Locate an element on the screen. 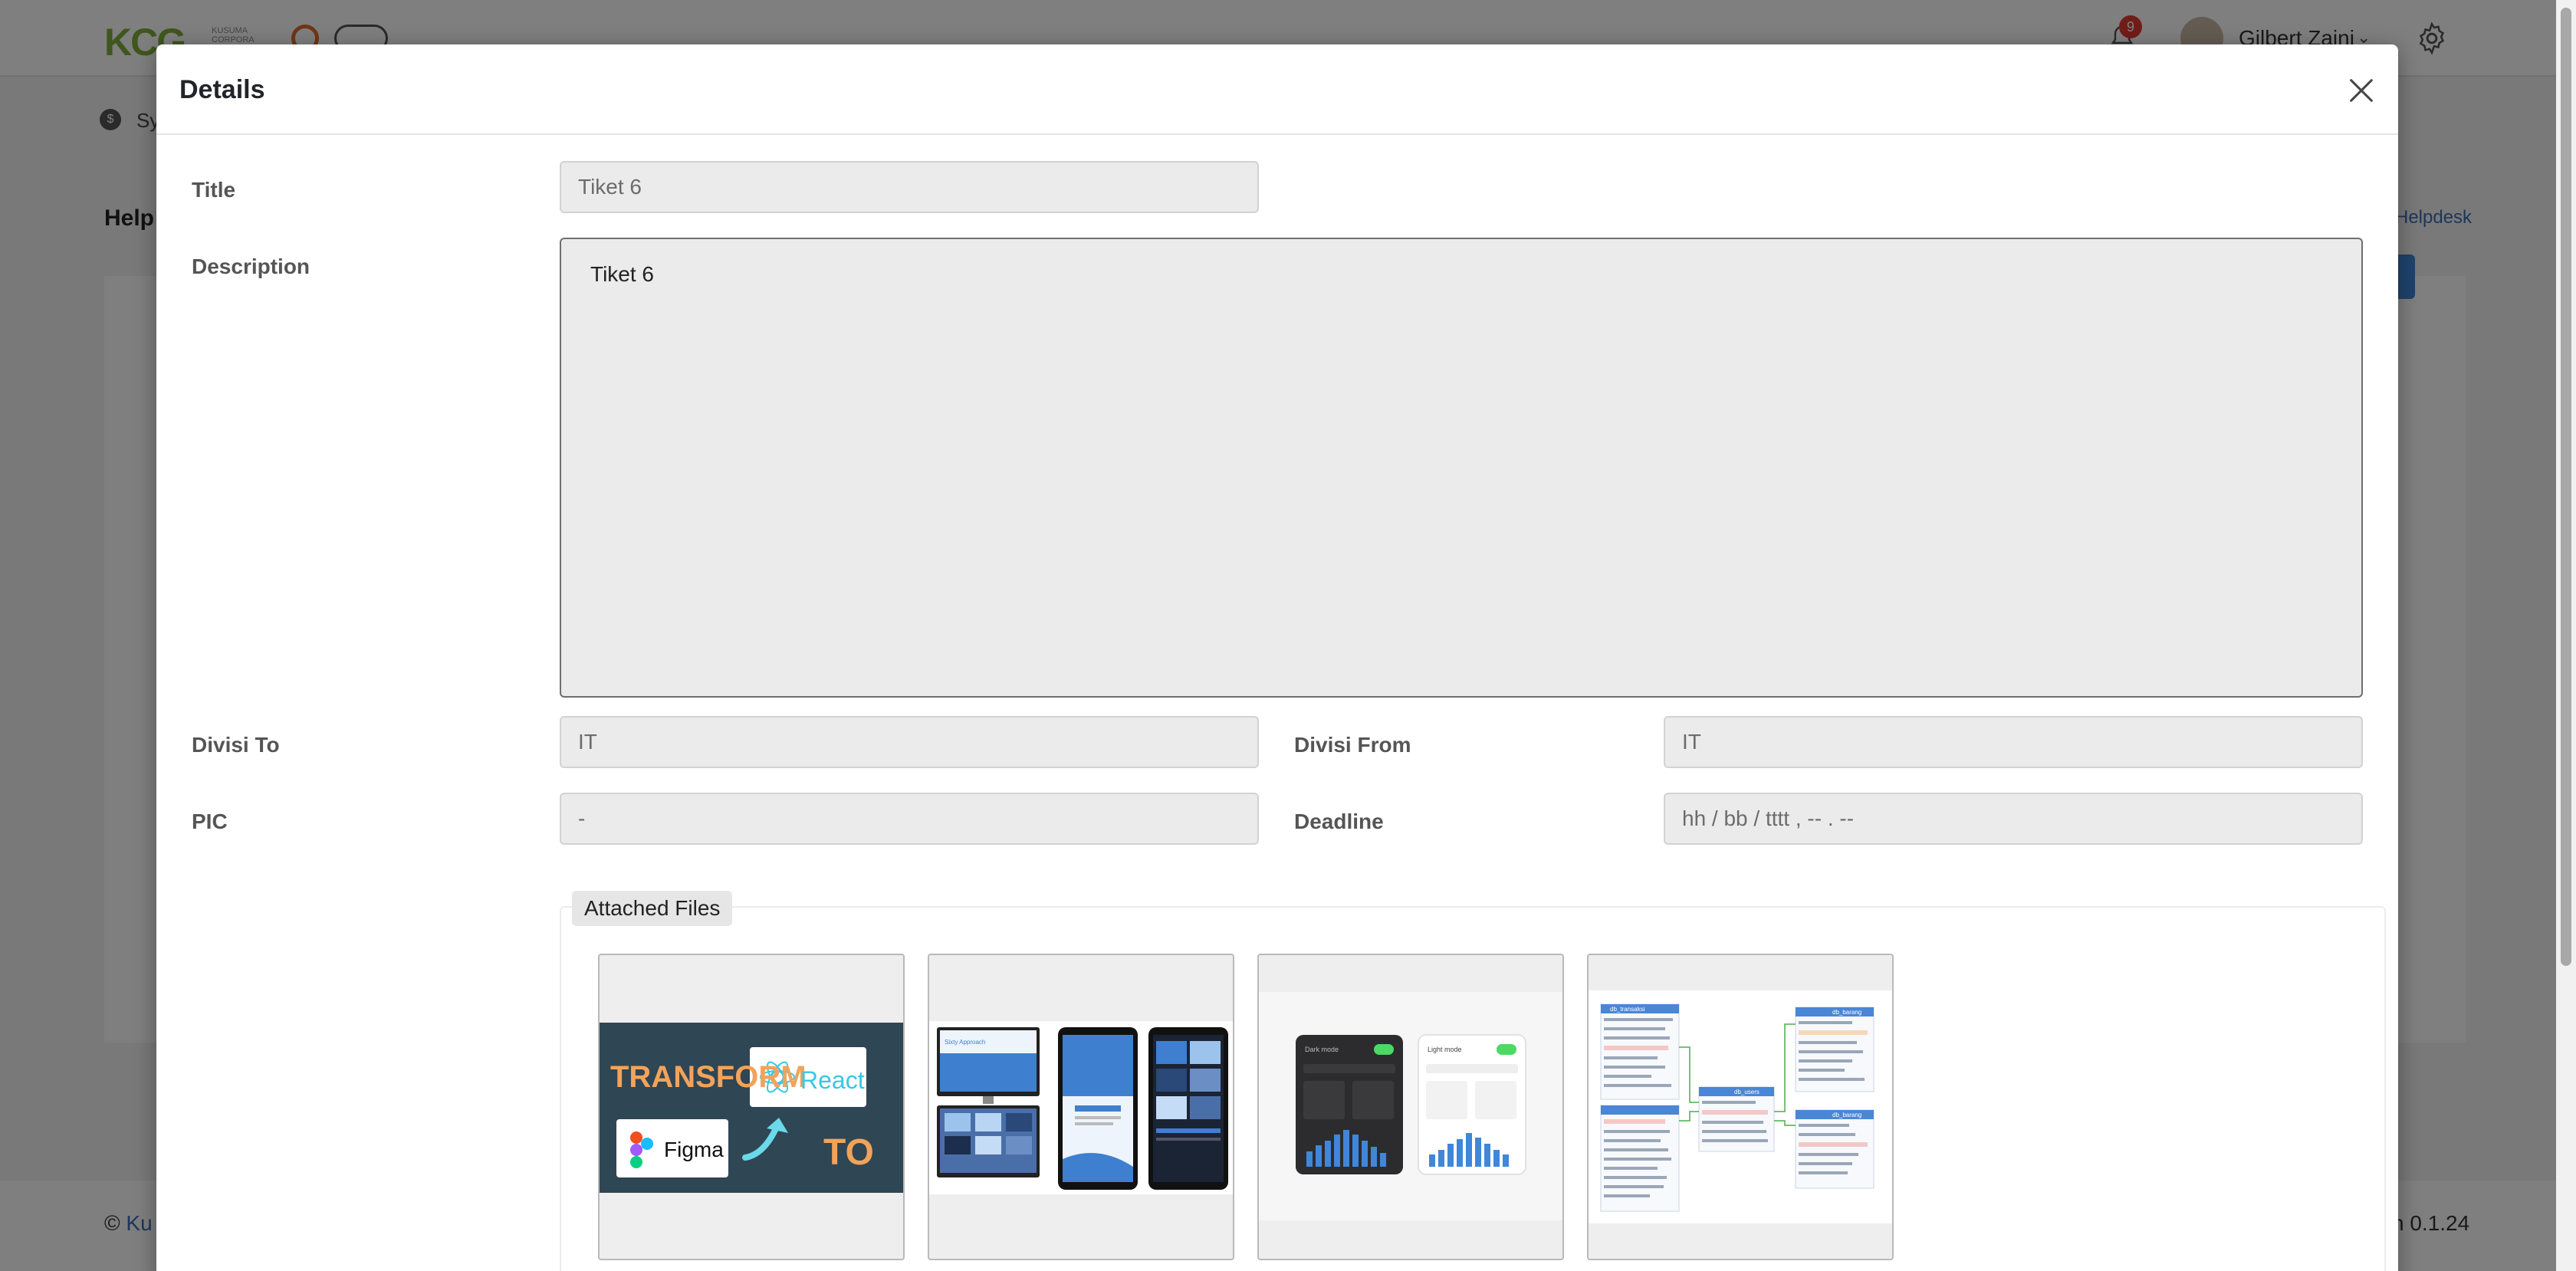 This screenshot has height=1271, width=2576. pic-field: - is located at coordinates (910, 819).